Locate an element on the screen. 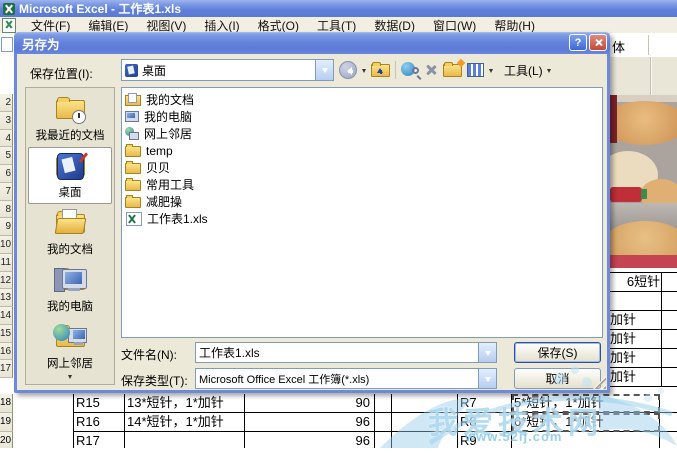 This screenshot has width=677, height=453. row-header: 15 is located at coordinates (6, 333).